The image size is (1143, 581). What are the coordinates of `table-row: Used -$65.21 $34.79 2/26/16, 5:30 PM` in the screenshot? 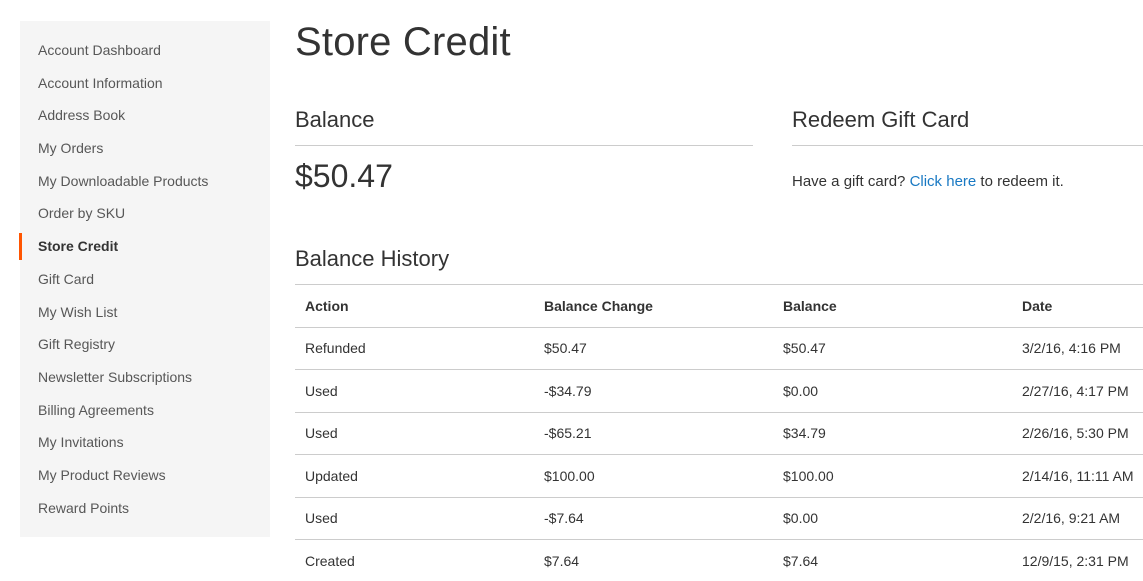 It's located at (719, 433).